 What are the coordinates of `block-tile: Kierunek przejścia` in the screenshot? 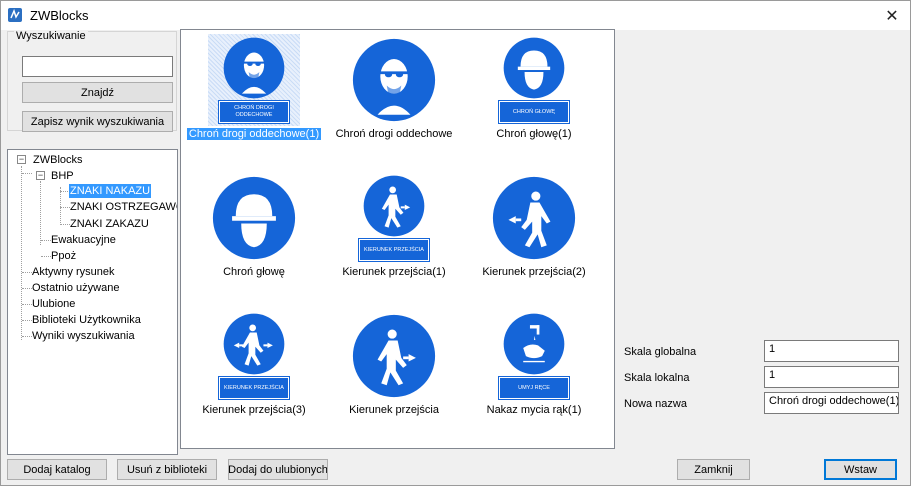 It's located at (394, 371).